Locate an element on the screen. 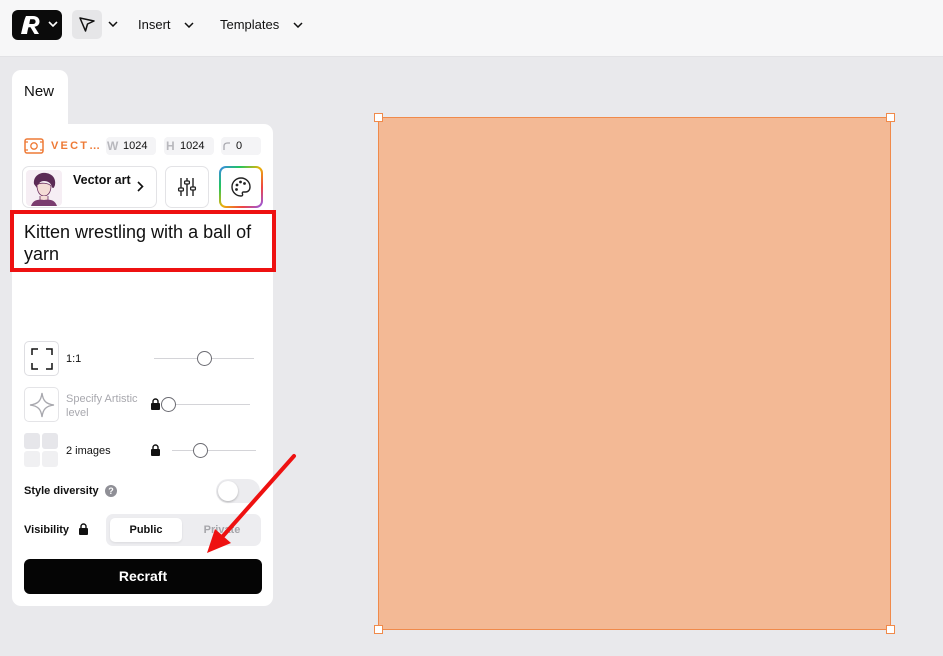 The width and height of the screenshot is (943, 656). settings-sliders-button is located at coordinates (187, 187).